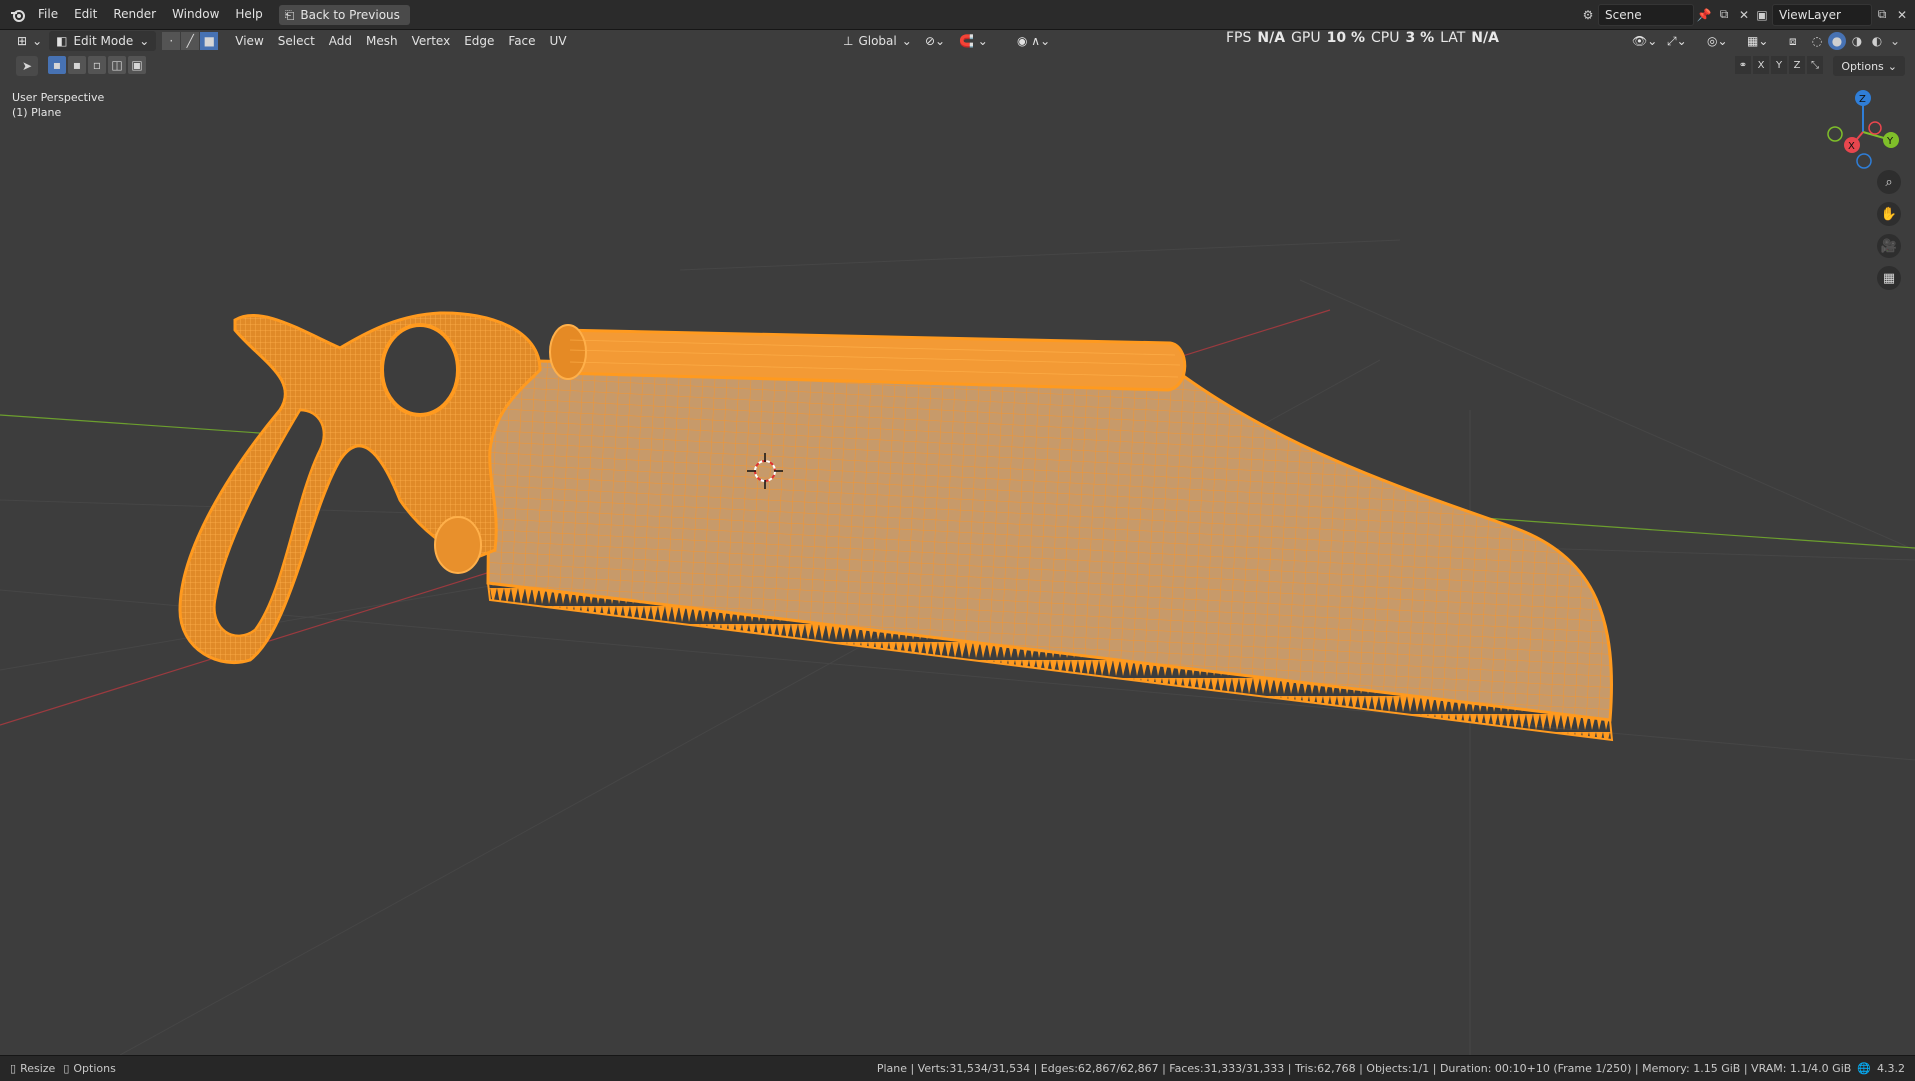 The width and height of the screenshot is (1915, 1081). Describe the element at coordinates (1837, 41) in the screenshot. I see `solid-shading-icon: ●` at that location.